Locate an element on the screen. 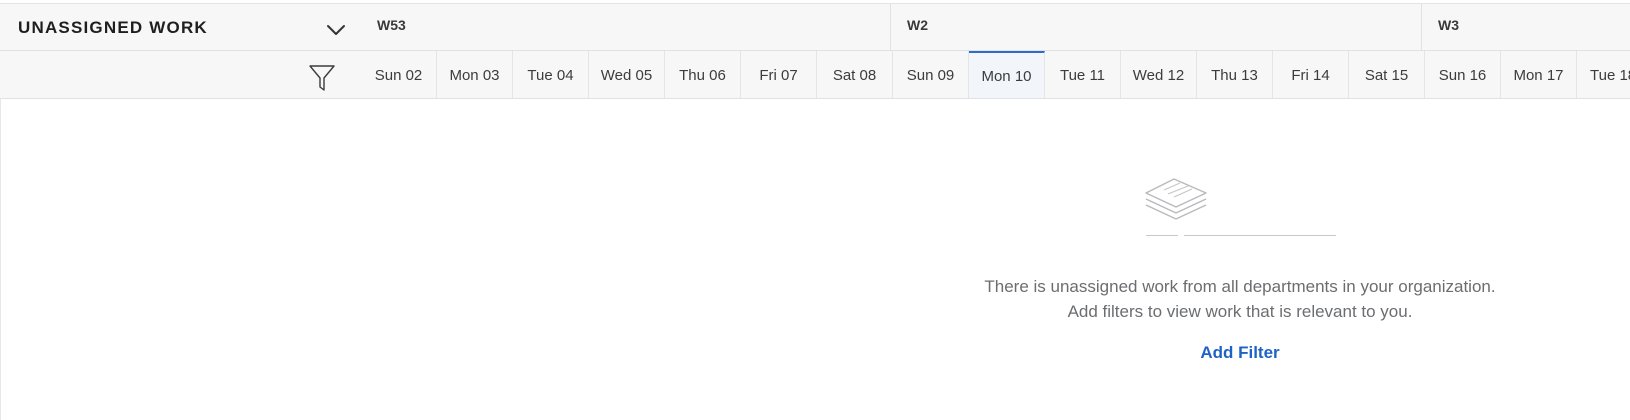 This screenshot has height=420, width=1630. day-column: Mon 17 is located at coordinates (1539, 74).